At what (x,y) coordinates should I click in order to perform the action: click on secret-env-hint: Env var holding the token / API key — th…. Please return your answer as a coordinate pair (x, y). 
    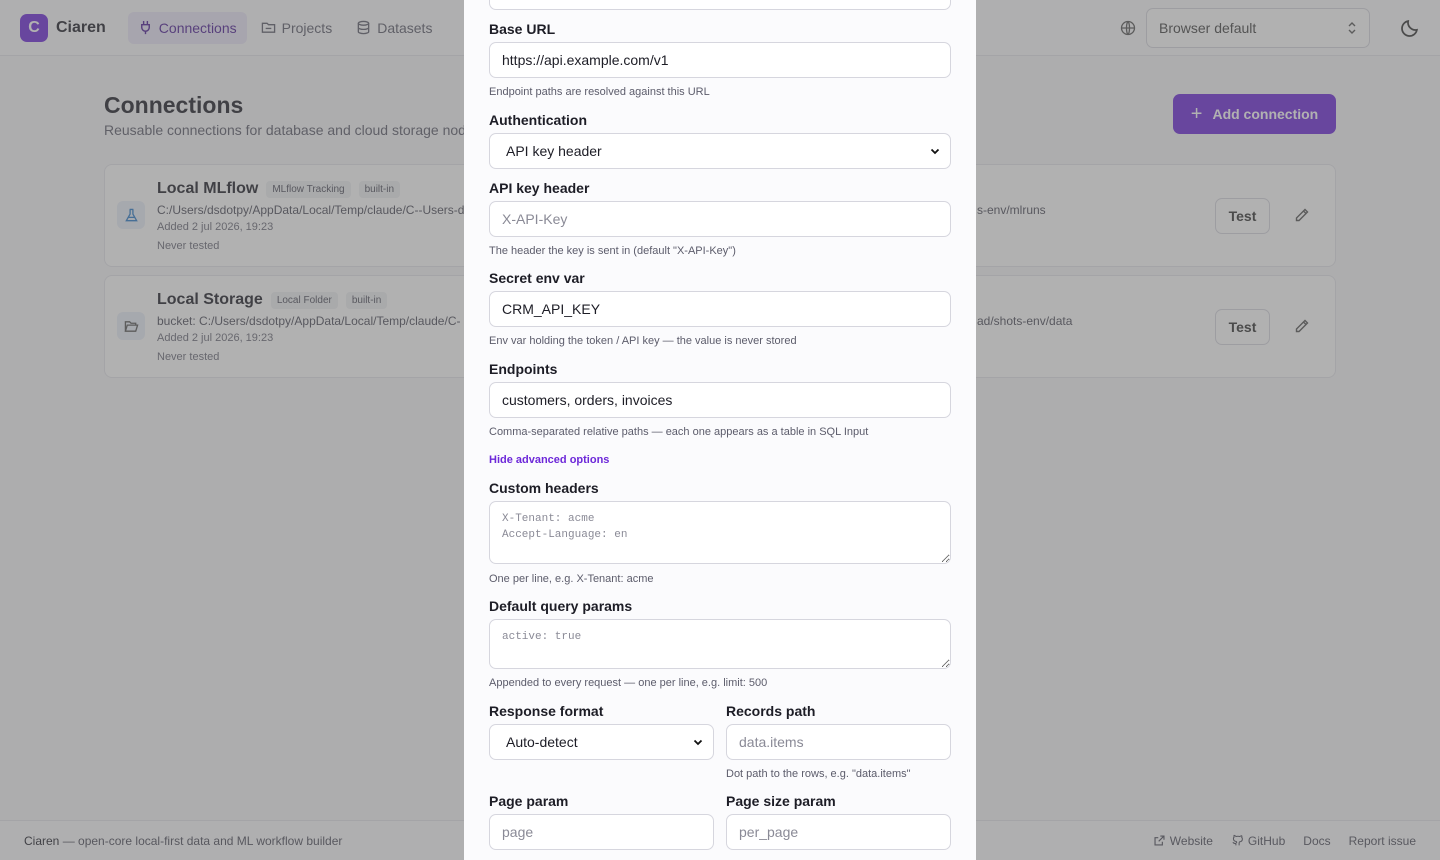
    Looking at the image, I should click on (643, 341).